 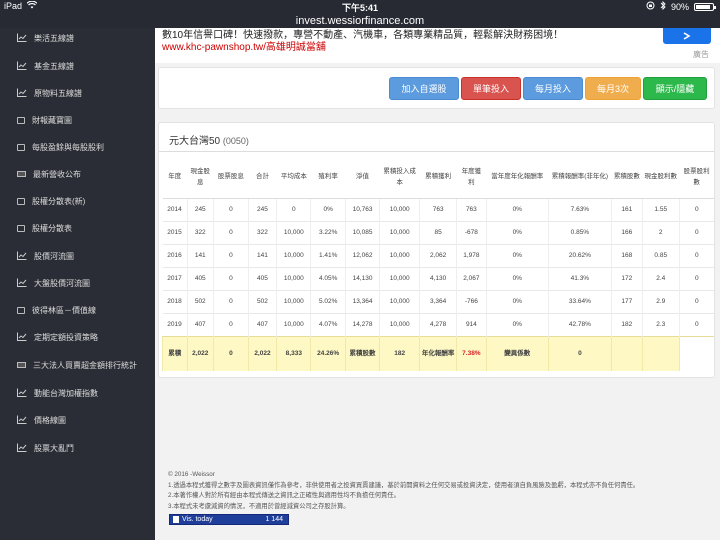 What do you see at coordinates (77, 365) in the screenshot?
I see `sidebar-item: 三大法人買賣超金額排行統計` at bounding box center [77, 365].